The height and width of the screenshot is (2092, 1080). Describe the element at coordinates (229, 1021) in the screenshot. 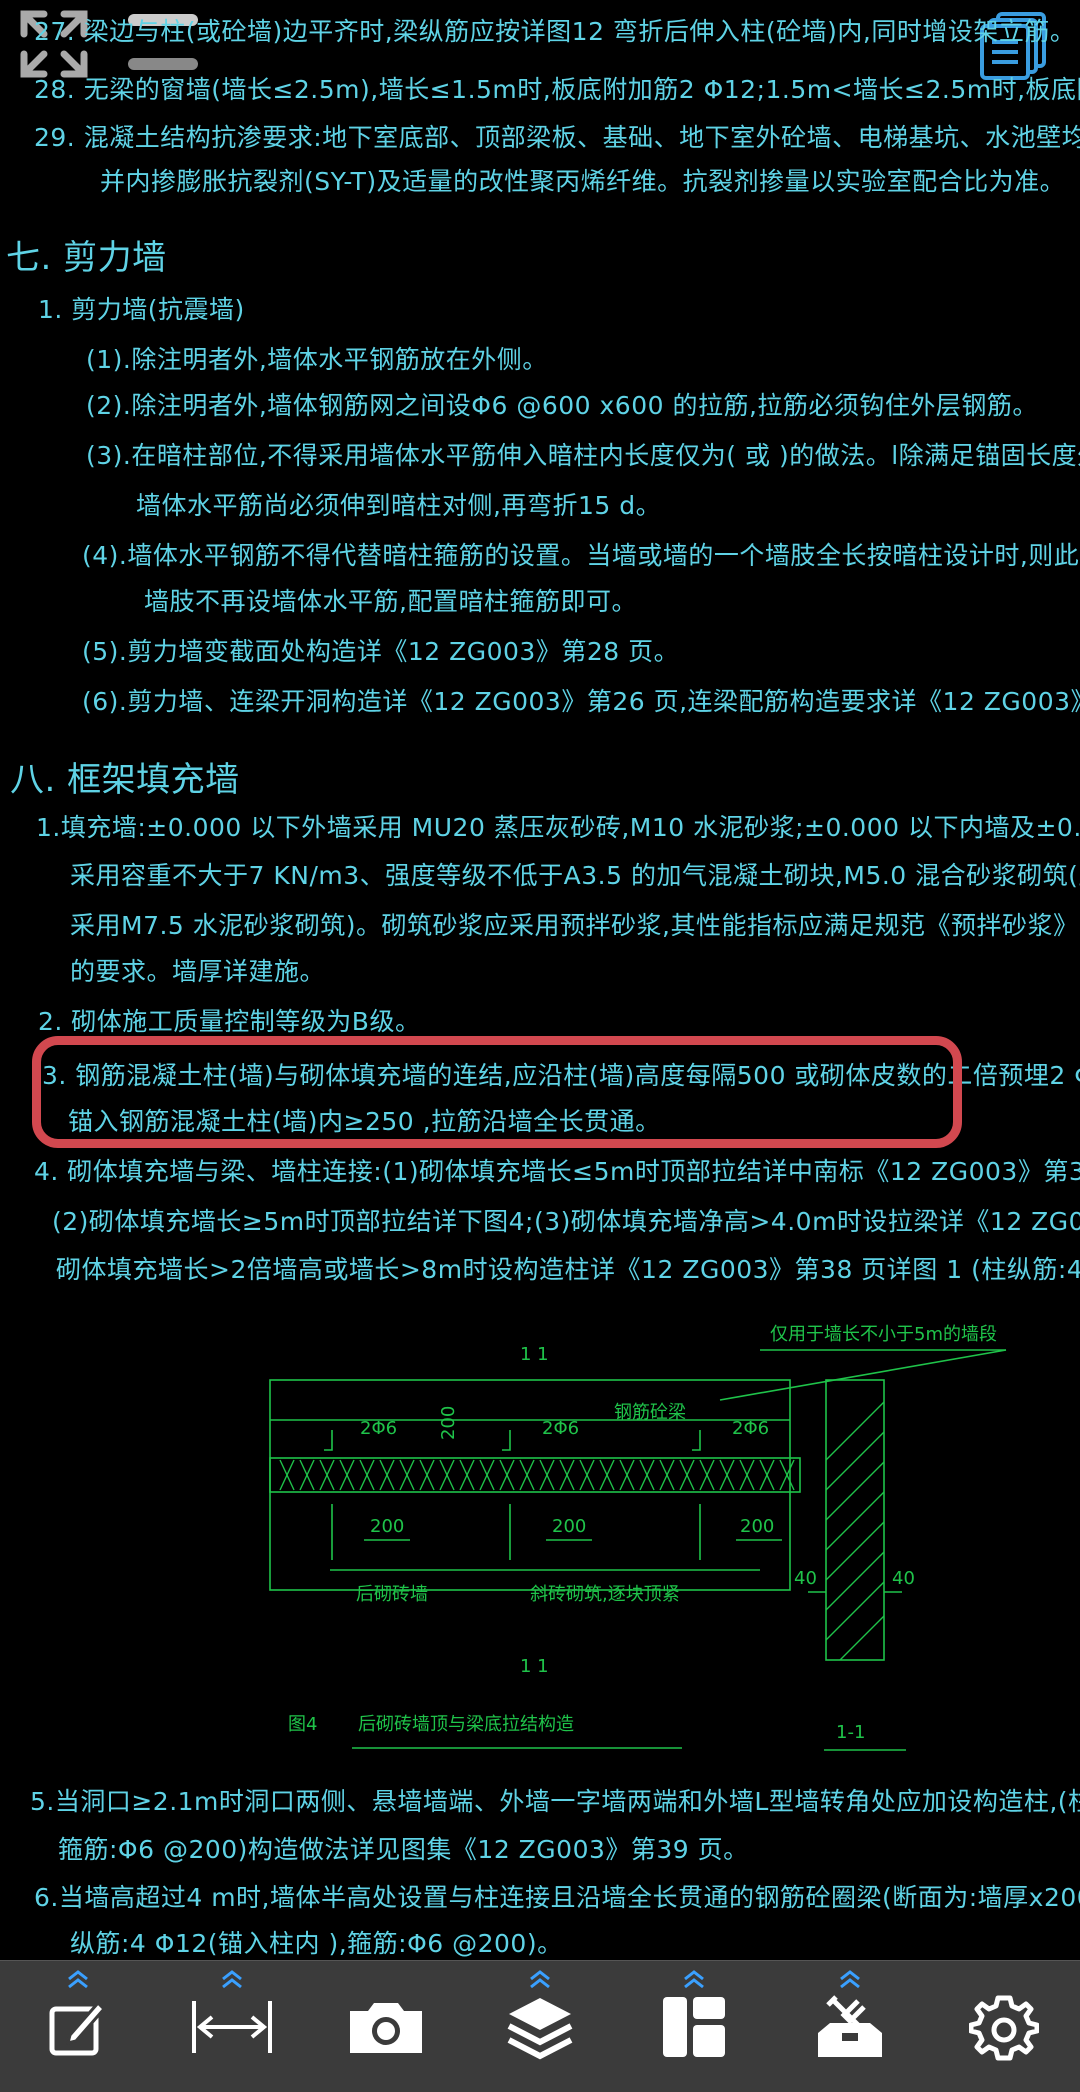

I see `sec8-line: 2. 砌体施工质量控制等级为B级。` at that location.